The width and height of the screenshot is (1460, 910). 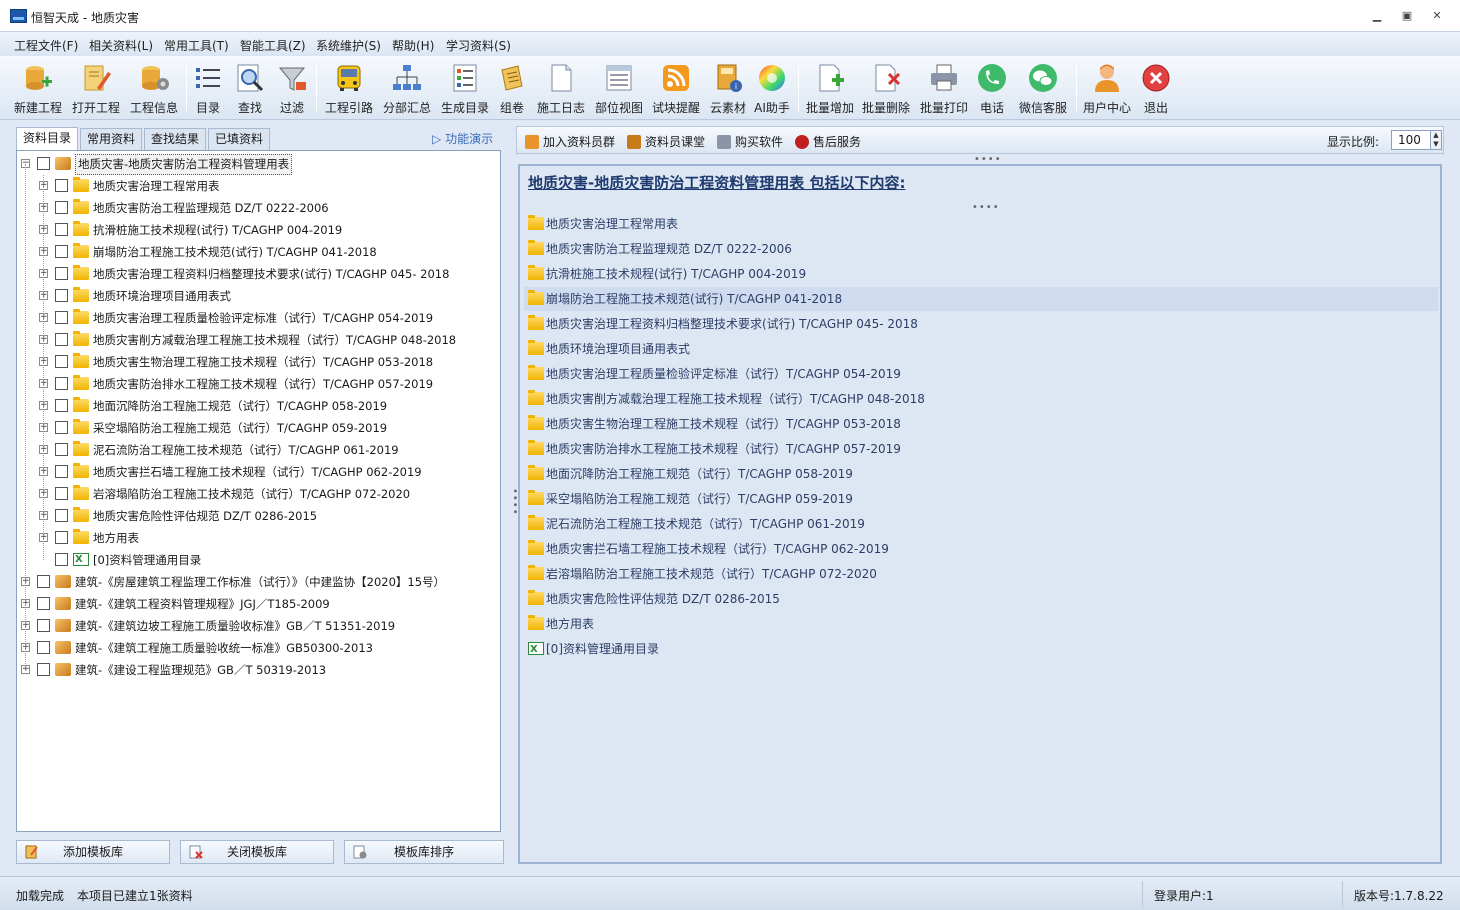 What do you see at coordinates (1107, 88) in the screenshot?
I see `user-center-button: 用户中心` at bounding box center [1107, 88].